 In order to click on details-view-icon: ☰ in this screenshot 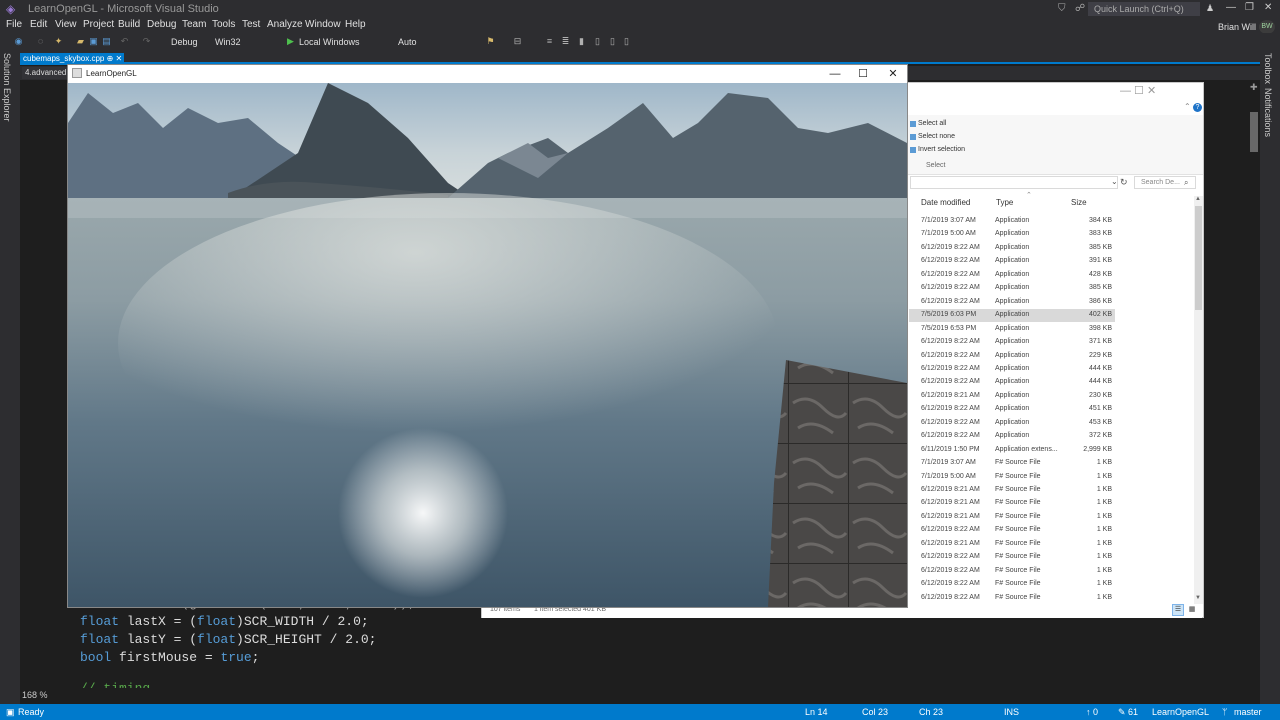, I will do `click(1178, 610)`.